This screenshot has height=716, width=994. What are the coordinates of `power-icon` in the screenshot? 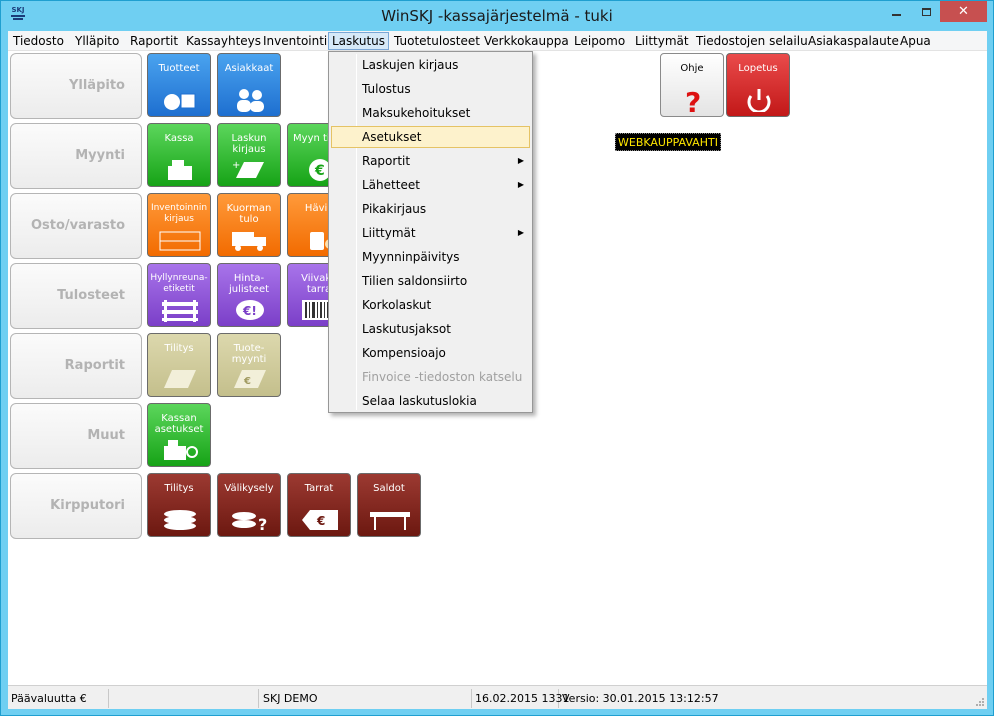 It's located at (759, 100).